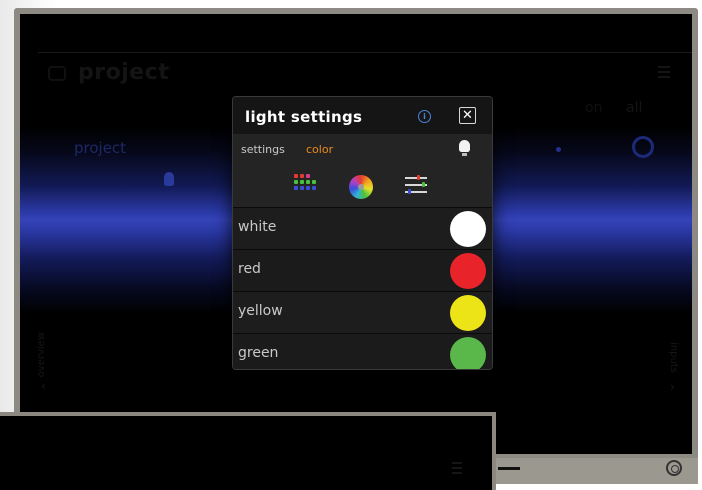 Image resolution: width=702 pixels, height=490 pixels. I want to click on list-item: white, so click(362, 228).